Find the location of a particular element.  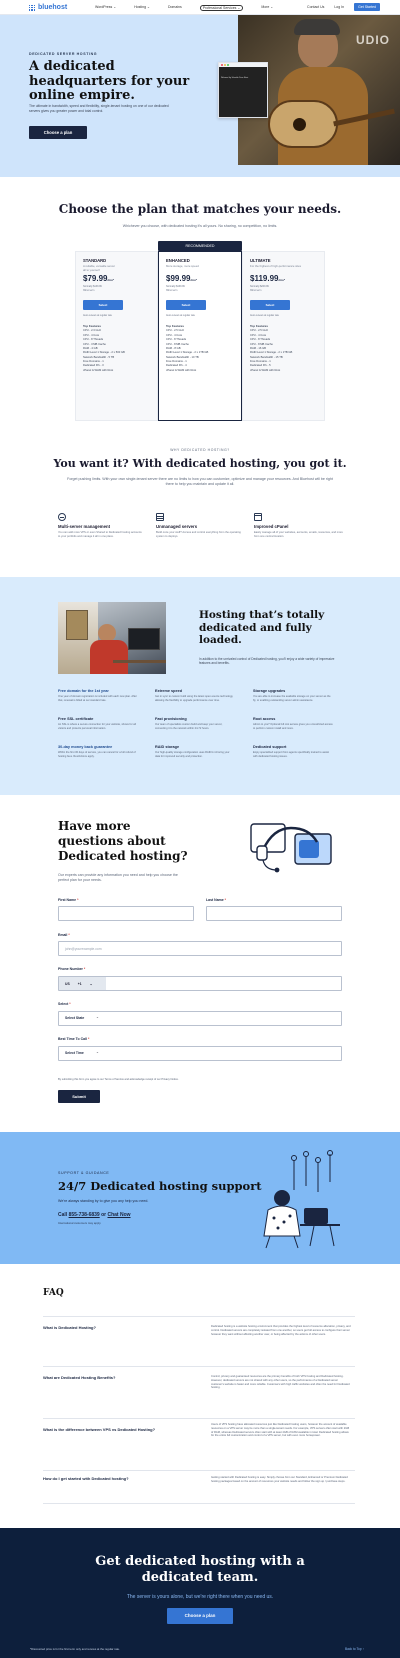

plan-desc: More storage, more speed is located at coordinates (182, 266).